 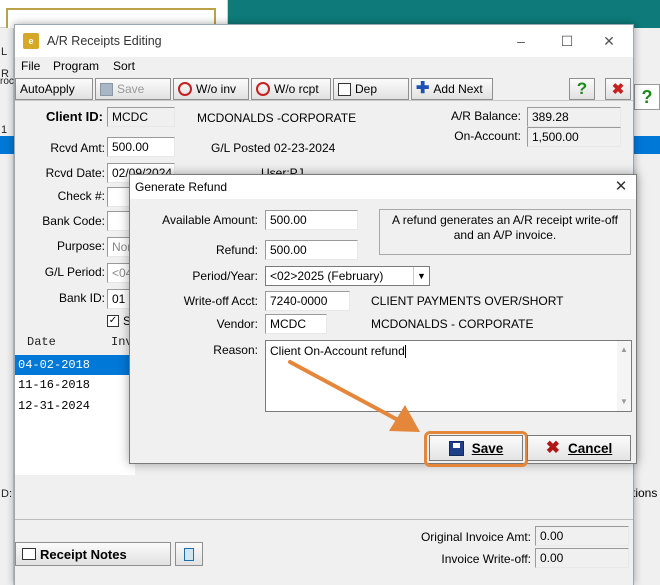 I want to click on dialog-close-icon: ✕, so click(x=621, y=187).